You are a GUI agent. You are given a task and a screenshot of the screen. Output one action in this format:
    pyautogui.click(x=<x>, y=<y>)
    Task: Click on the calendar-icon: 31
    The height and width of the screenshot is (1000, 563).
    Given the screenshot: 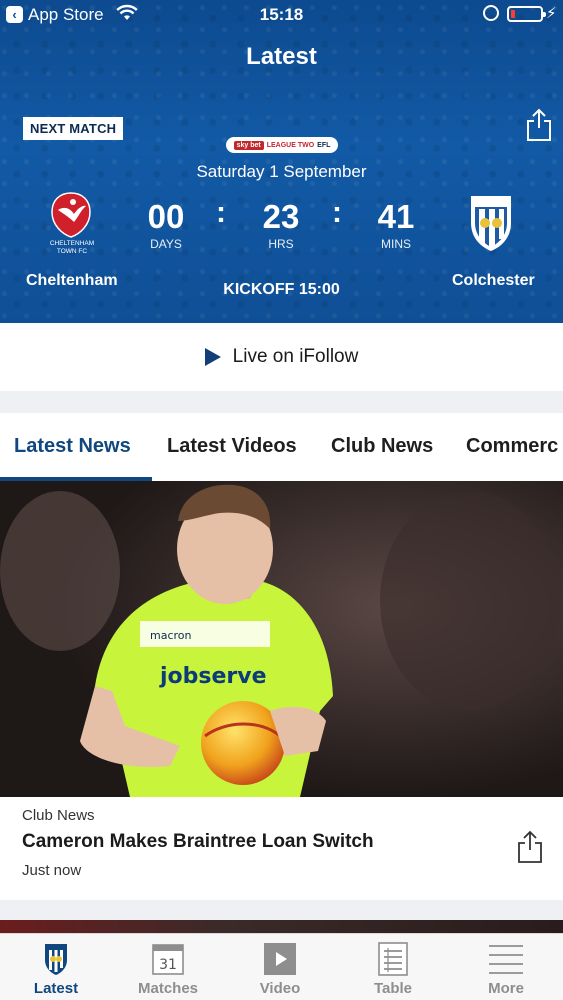 What is the action you would take?
    pyautogui.click(x=168, y=959)
    